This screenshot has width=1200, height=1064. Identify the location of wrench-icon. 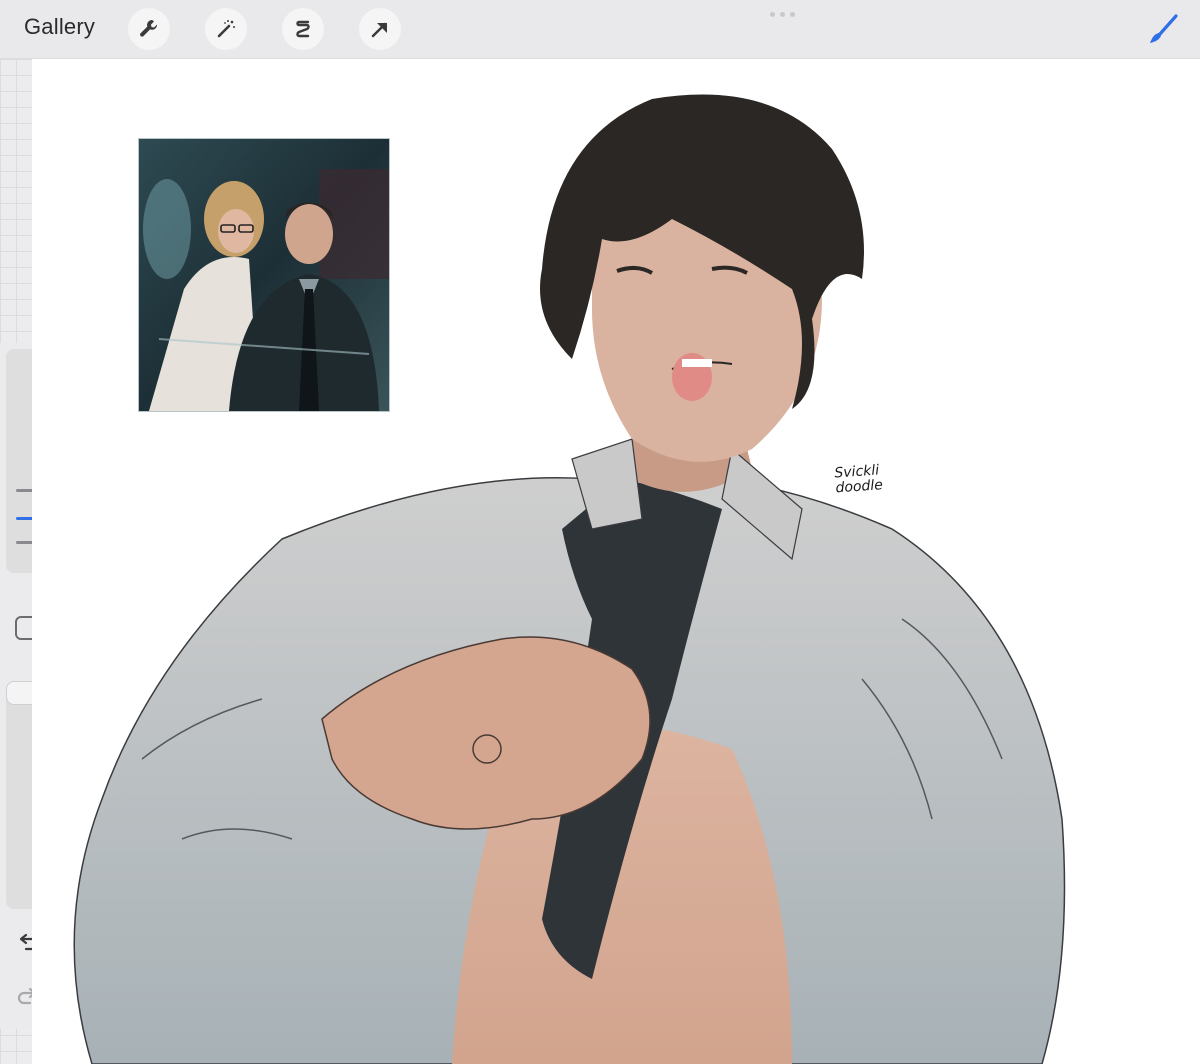
(149, 28).